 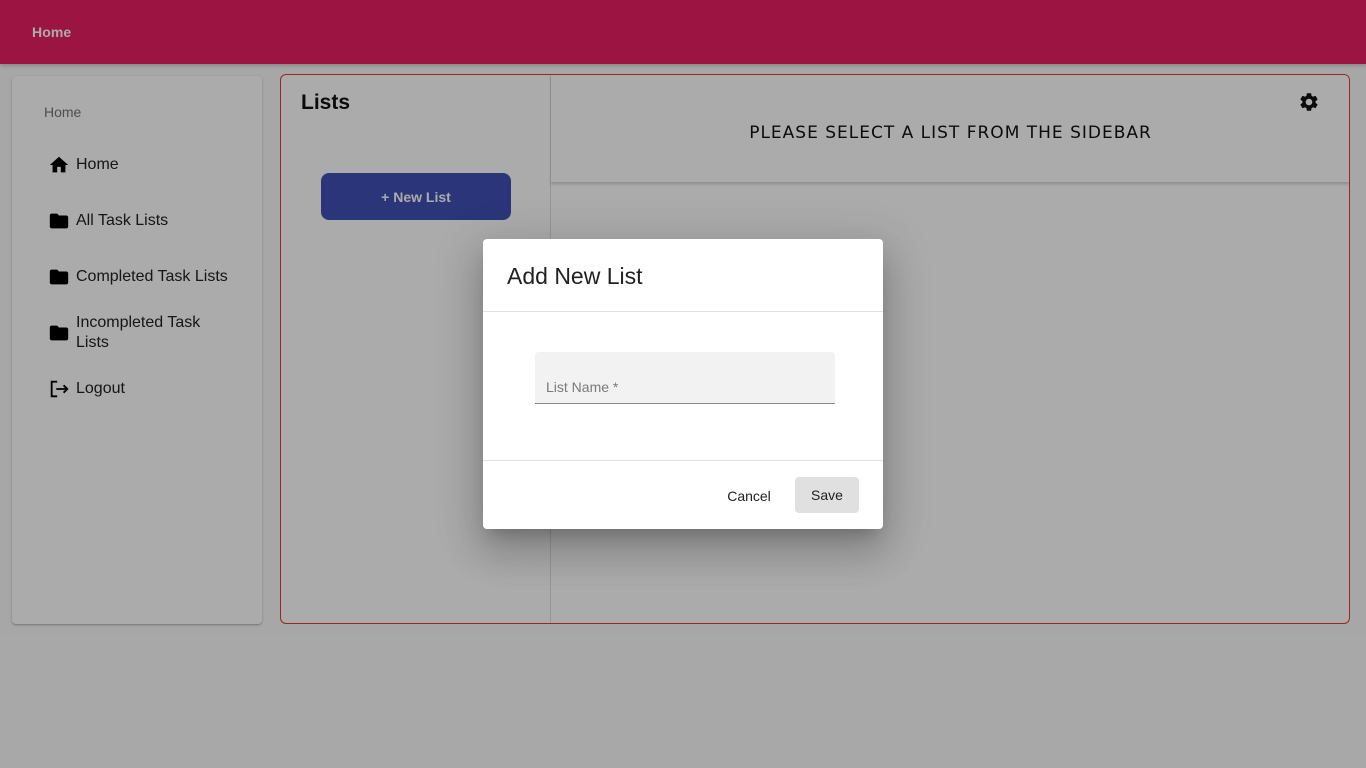 I want to click on dialog-content, so click(x=683, y=386).